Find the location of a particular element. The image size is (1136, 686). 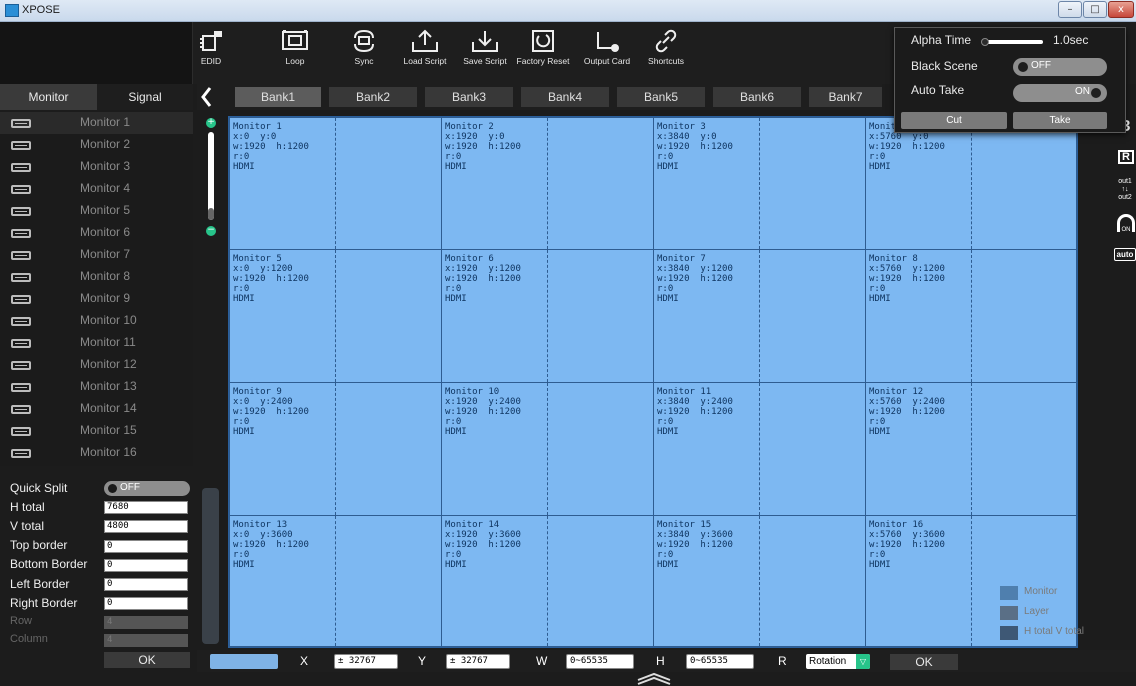

monitor-list-item: Monitor 13 is located at coordinates (96, 387).